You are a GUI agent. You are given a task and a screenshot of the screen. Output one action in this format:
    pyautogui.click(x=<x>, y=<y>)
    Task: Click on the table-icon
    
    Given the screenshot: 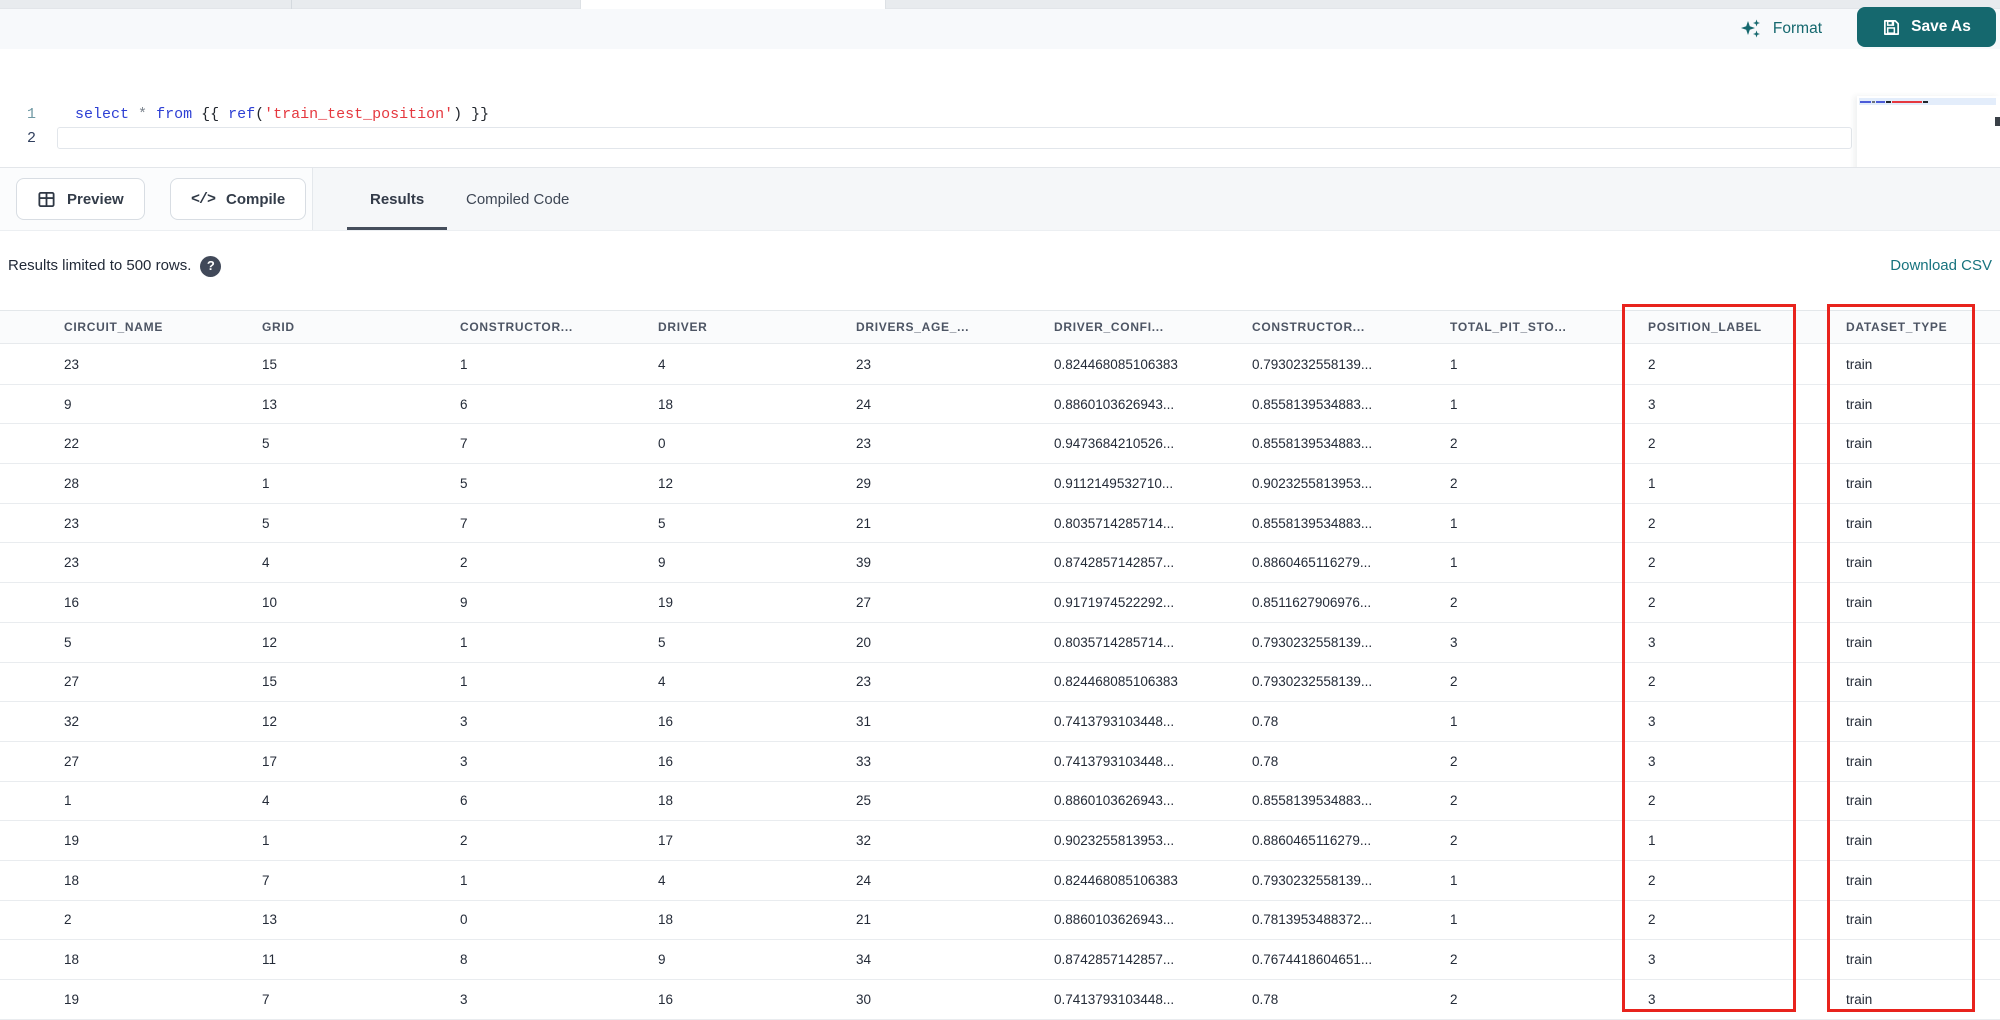 What is the action you would take?
    pyautogui.click(x=46, y=199)
    